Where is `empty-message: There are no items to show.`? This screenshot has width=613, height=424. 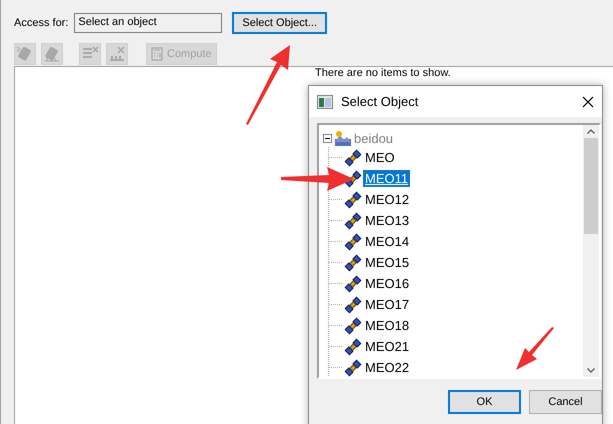 empty-message: There are no items to show. is located at coordinates (383, 73).